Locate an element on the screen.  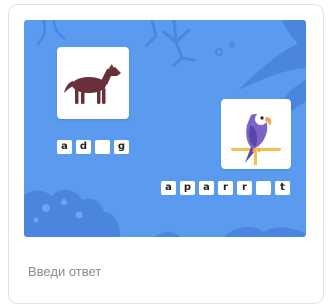
letter-tile: t is located at coordinates (282, 188).